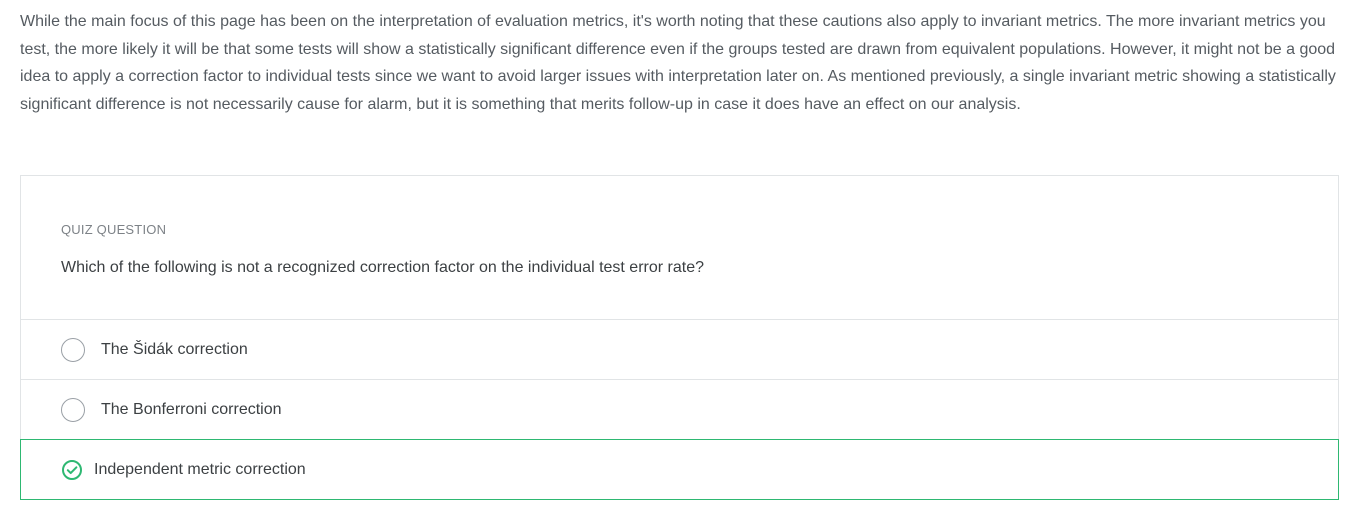 Image resolution: width=1354 pixels, height=519 pixels. I want to click on quiz-option-bonferroni: The Bonferroni correction, so click(679, 410).